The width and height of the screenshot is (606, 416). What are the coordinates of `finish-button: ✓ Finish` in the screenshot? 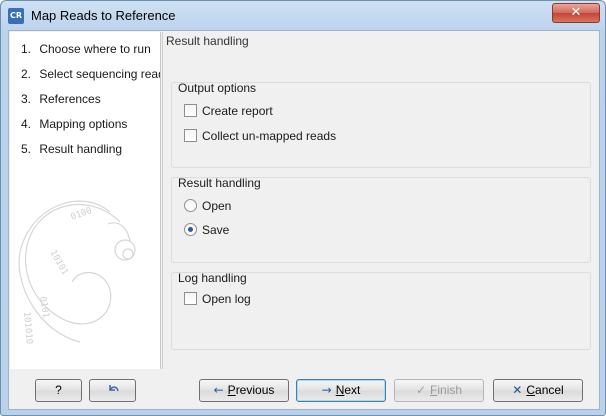 It's located at (439, 390).